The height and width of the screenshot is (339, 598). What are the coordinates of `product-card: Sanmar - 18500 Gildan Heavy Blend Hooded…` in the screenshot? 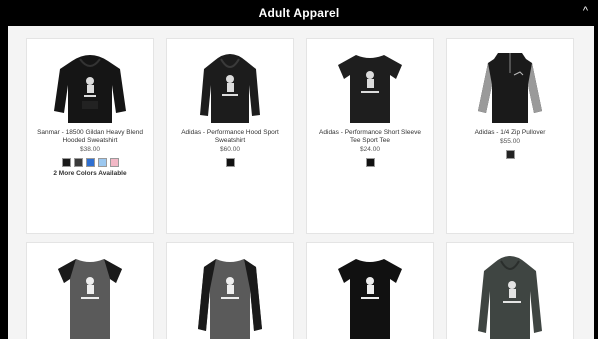 It's located at (90, 136).